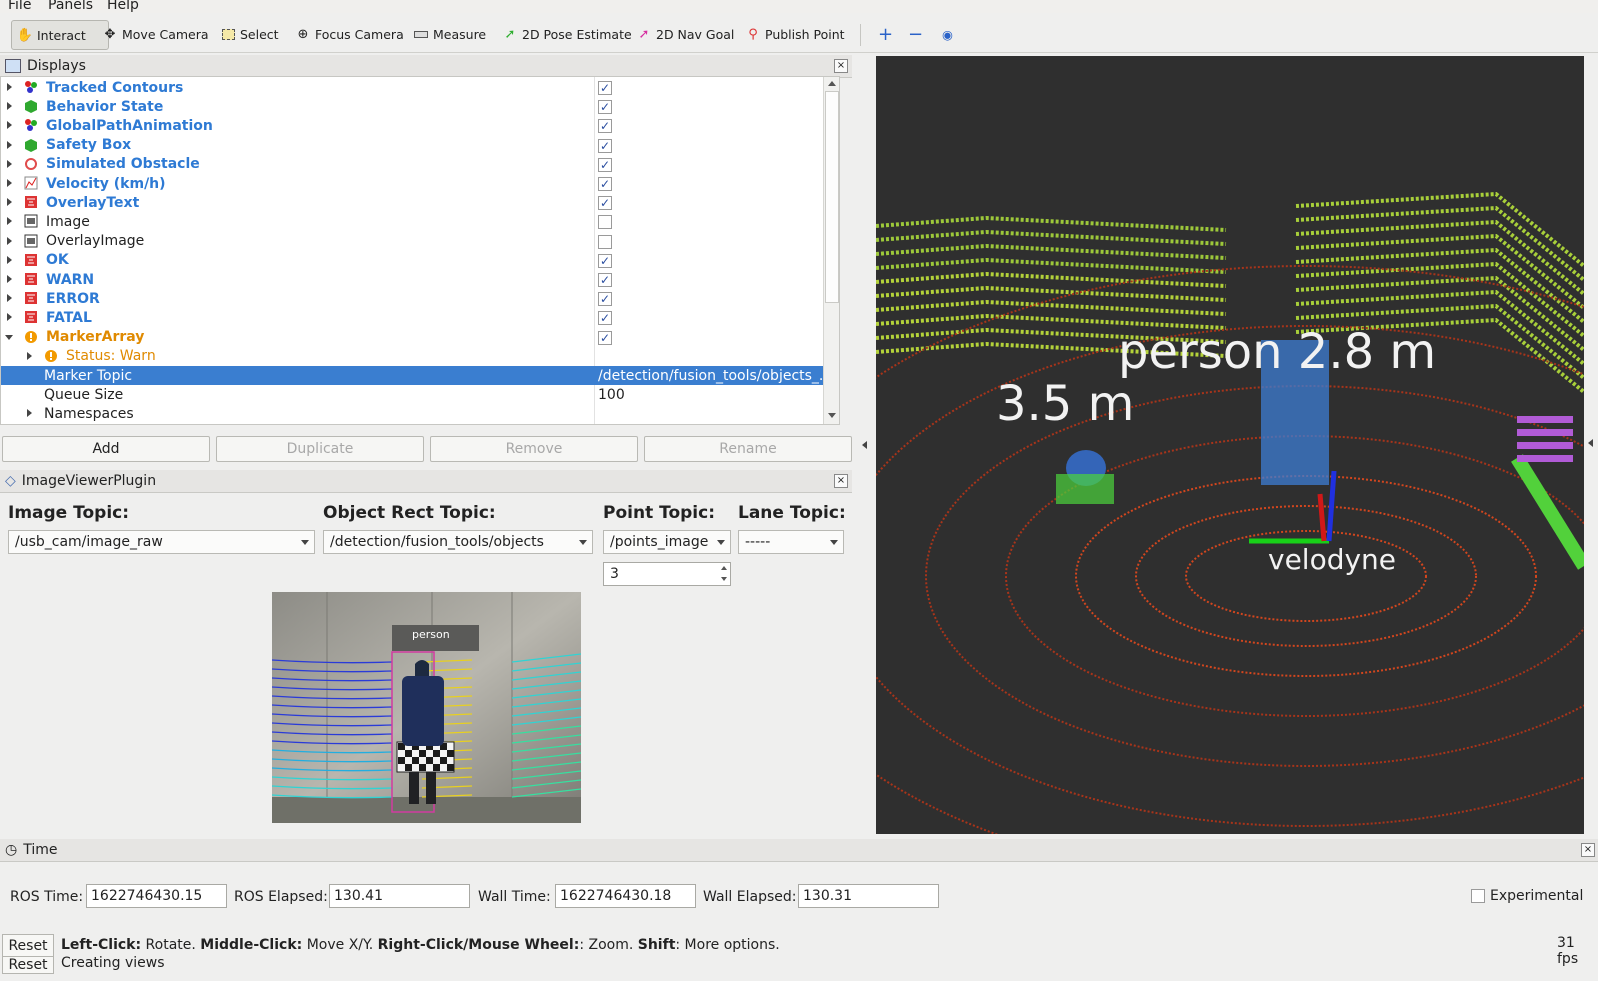  What do you see at coordinates (350, 34) in the screenshot?
I see `tool-focus-camera: ⊕ Focus Camera` at bounding box center [350, 34].